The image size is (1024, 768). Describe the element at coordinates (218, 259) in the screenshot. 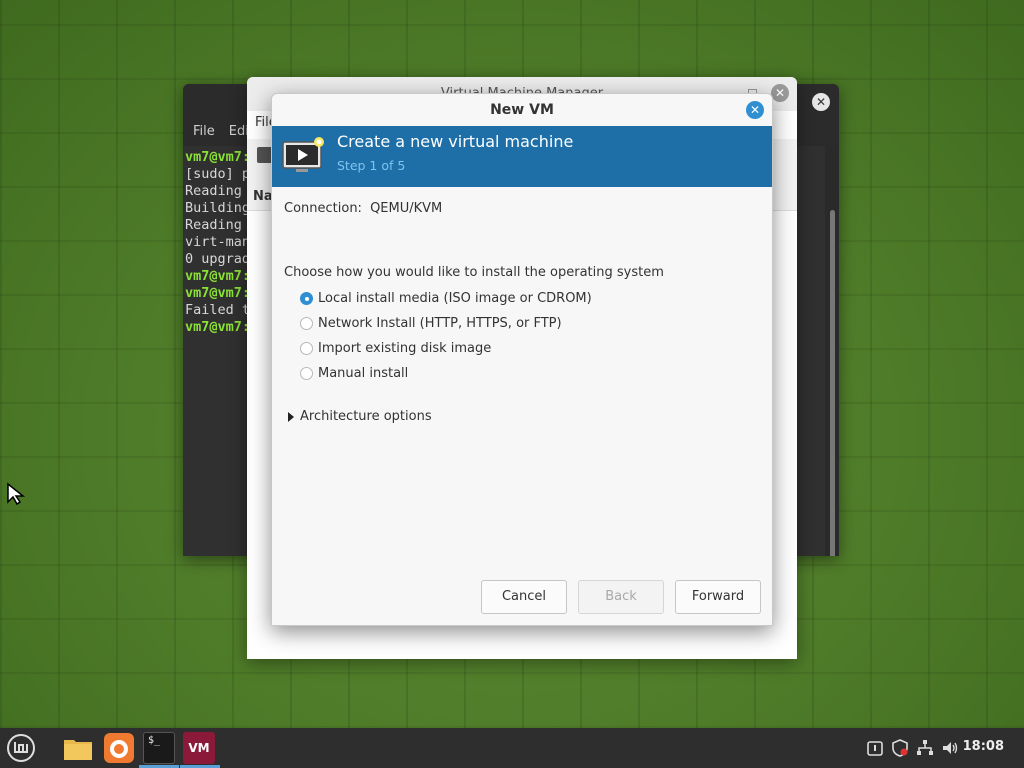

I see `terminal-text: 0 upgrad` at that location.